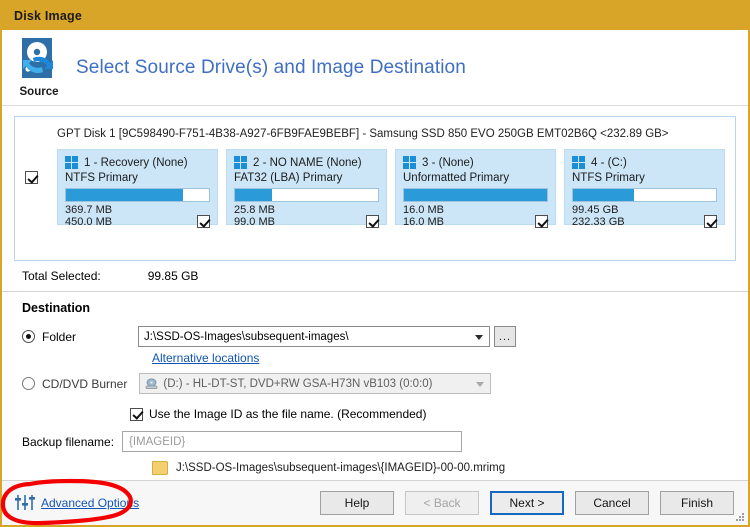 The height and width of the screenshot is (527, 750). Describe the element at coordinates (475, 162) in the screenshot. I see `partition-header: 3 - (None)` at that location.